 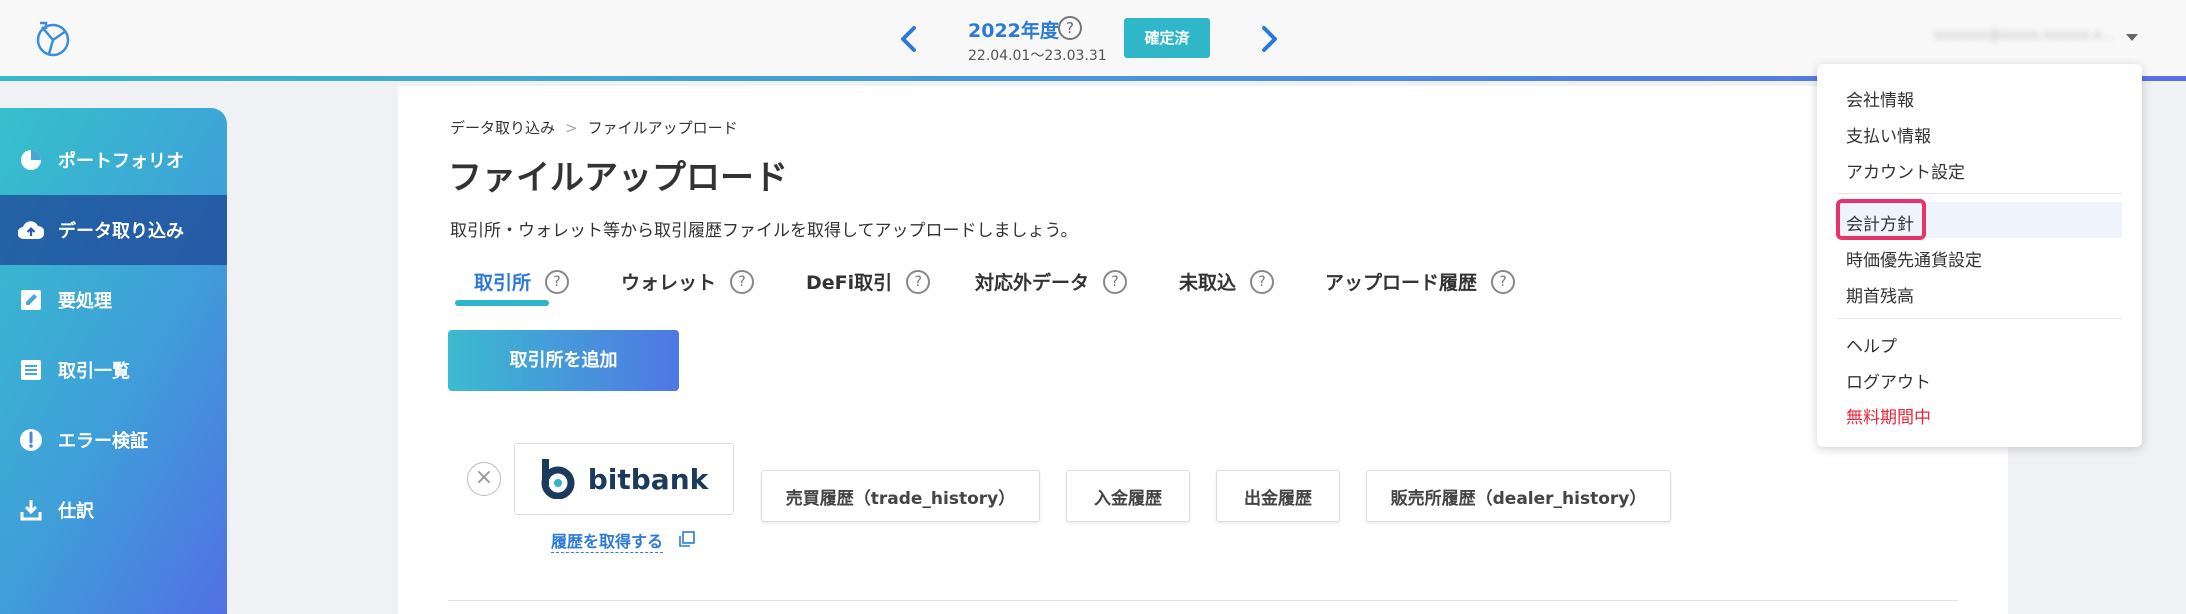 I want to click on external-link-icon, so click(x=687, y=539).